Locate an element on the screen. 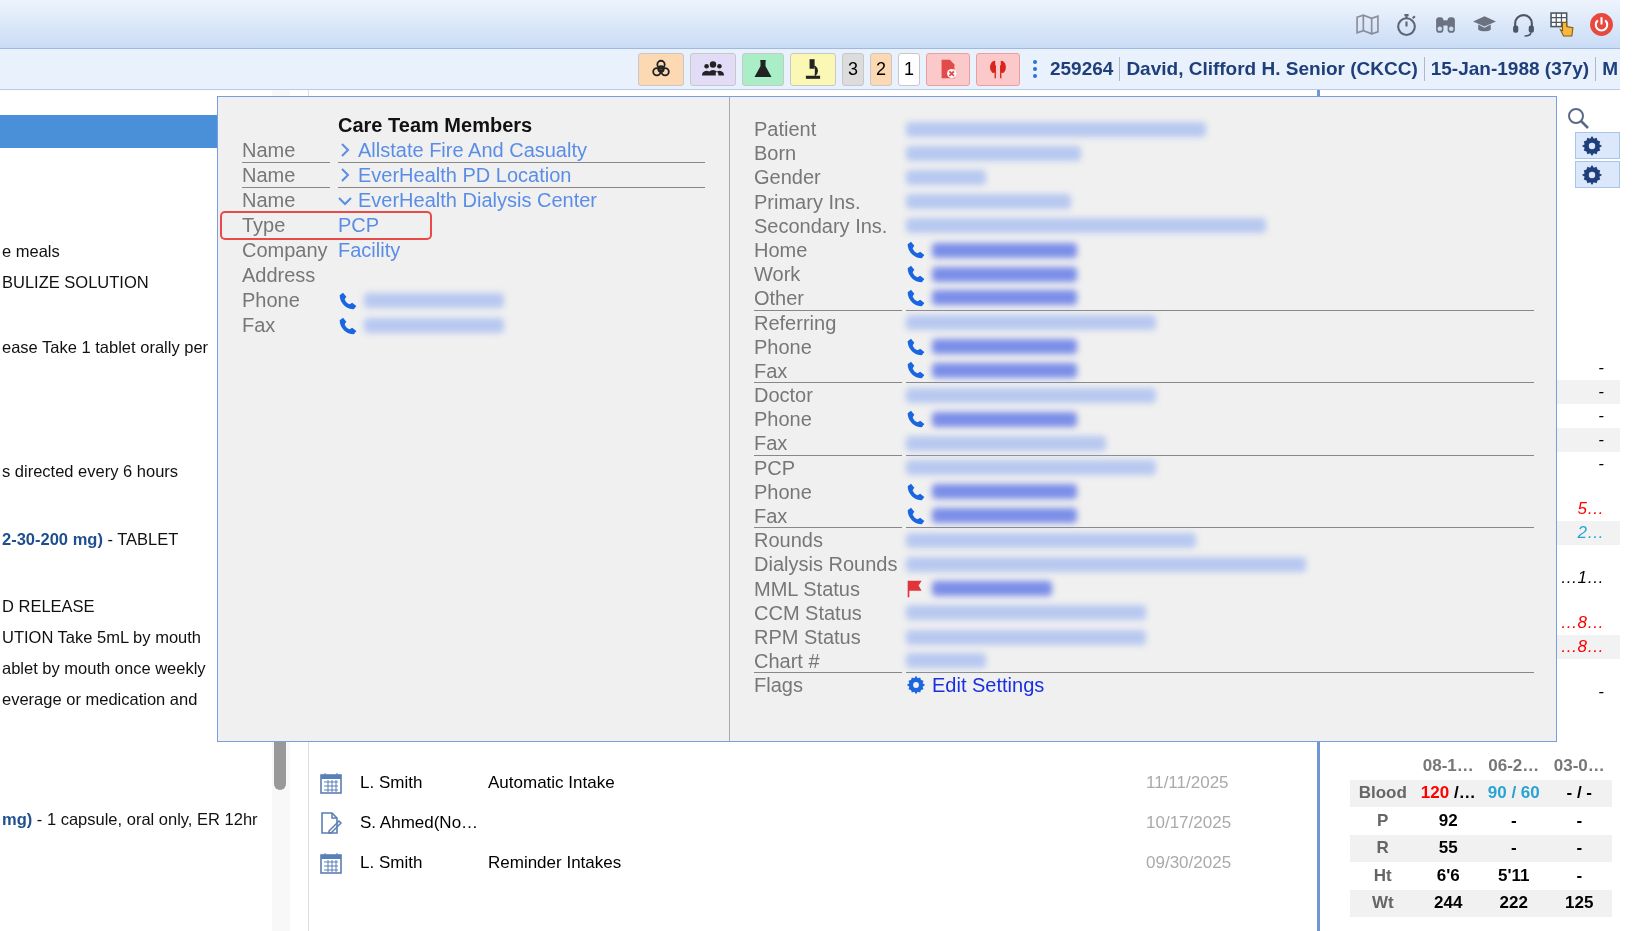 This screenshot has width=1650, height=931. vital-value: 92 is located at coordinates (1448, 820).